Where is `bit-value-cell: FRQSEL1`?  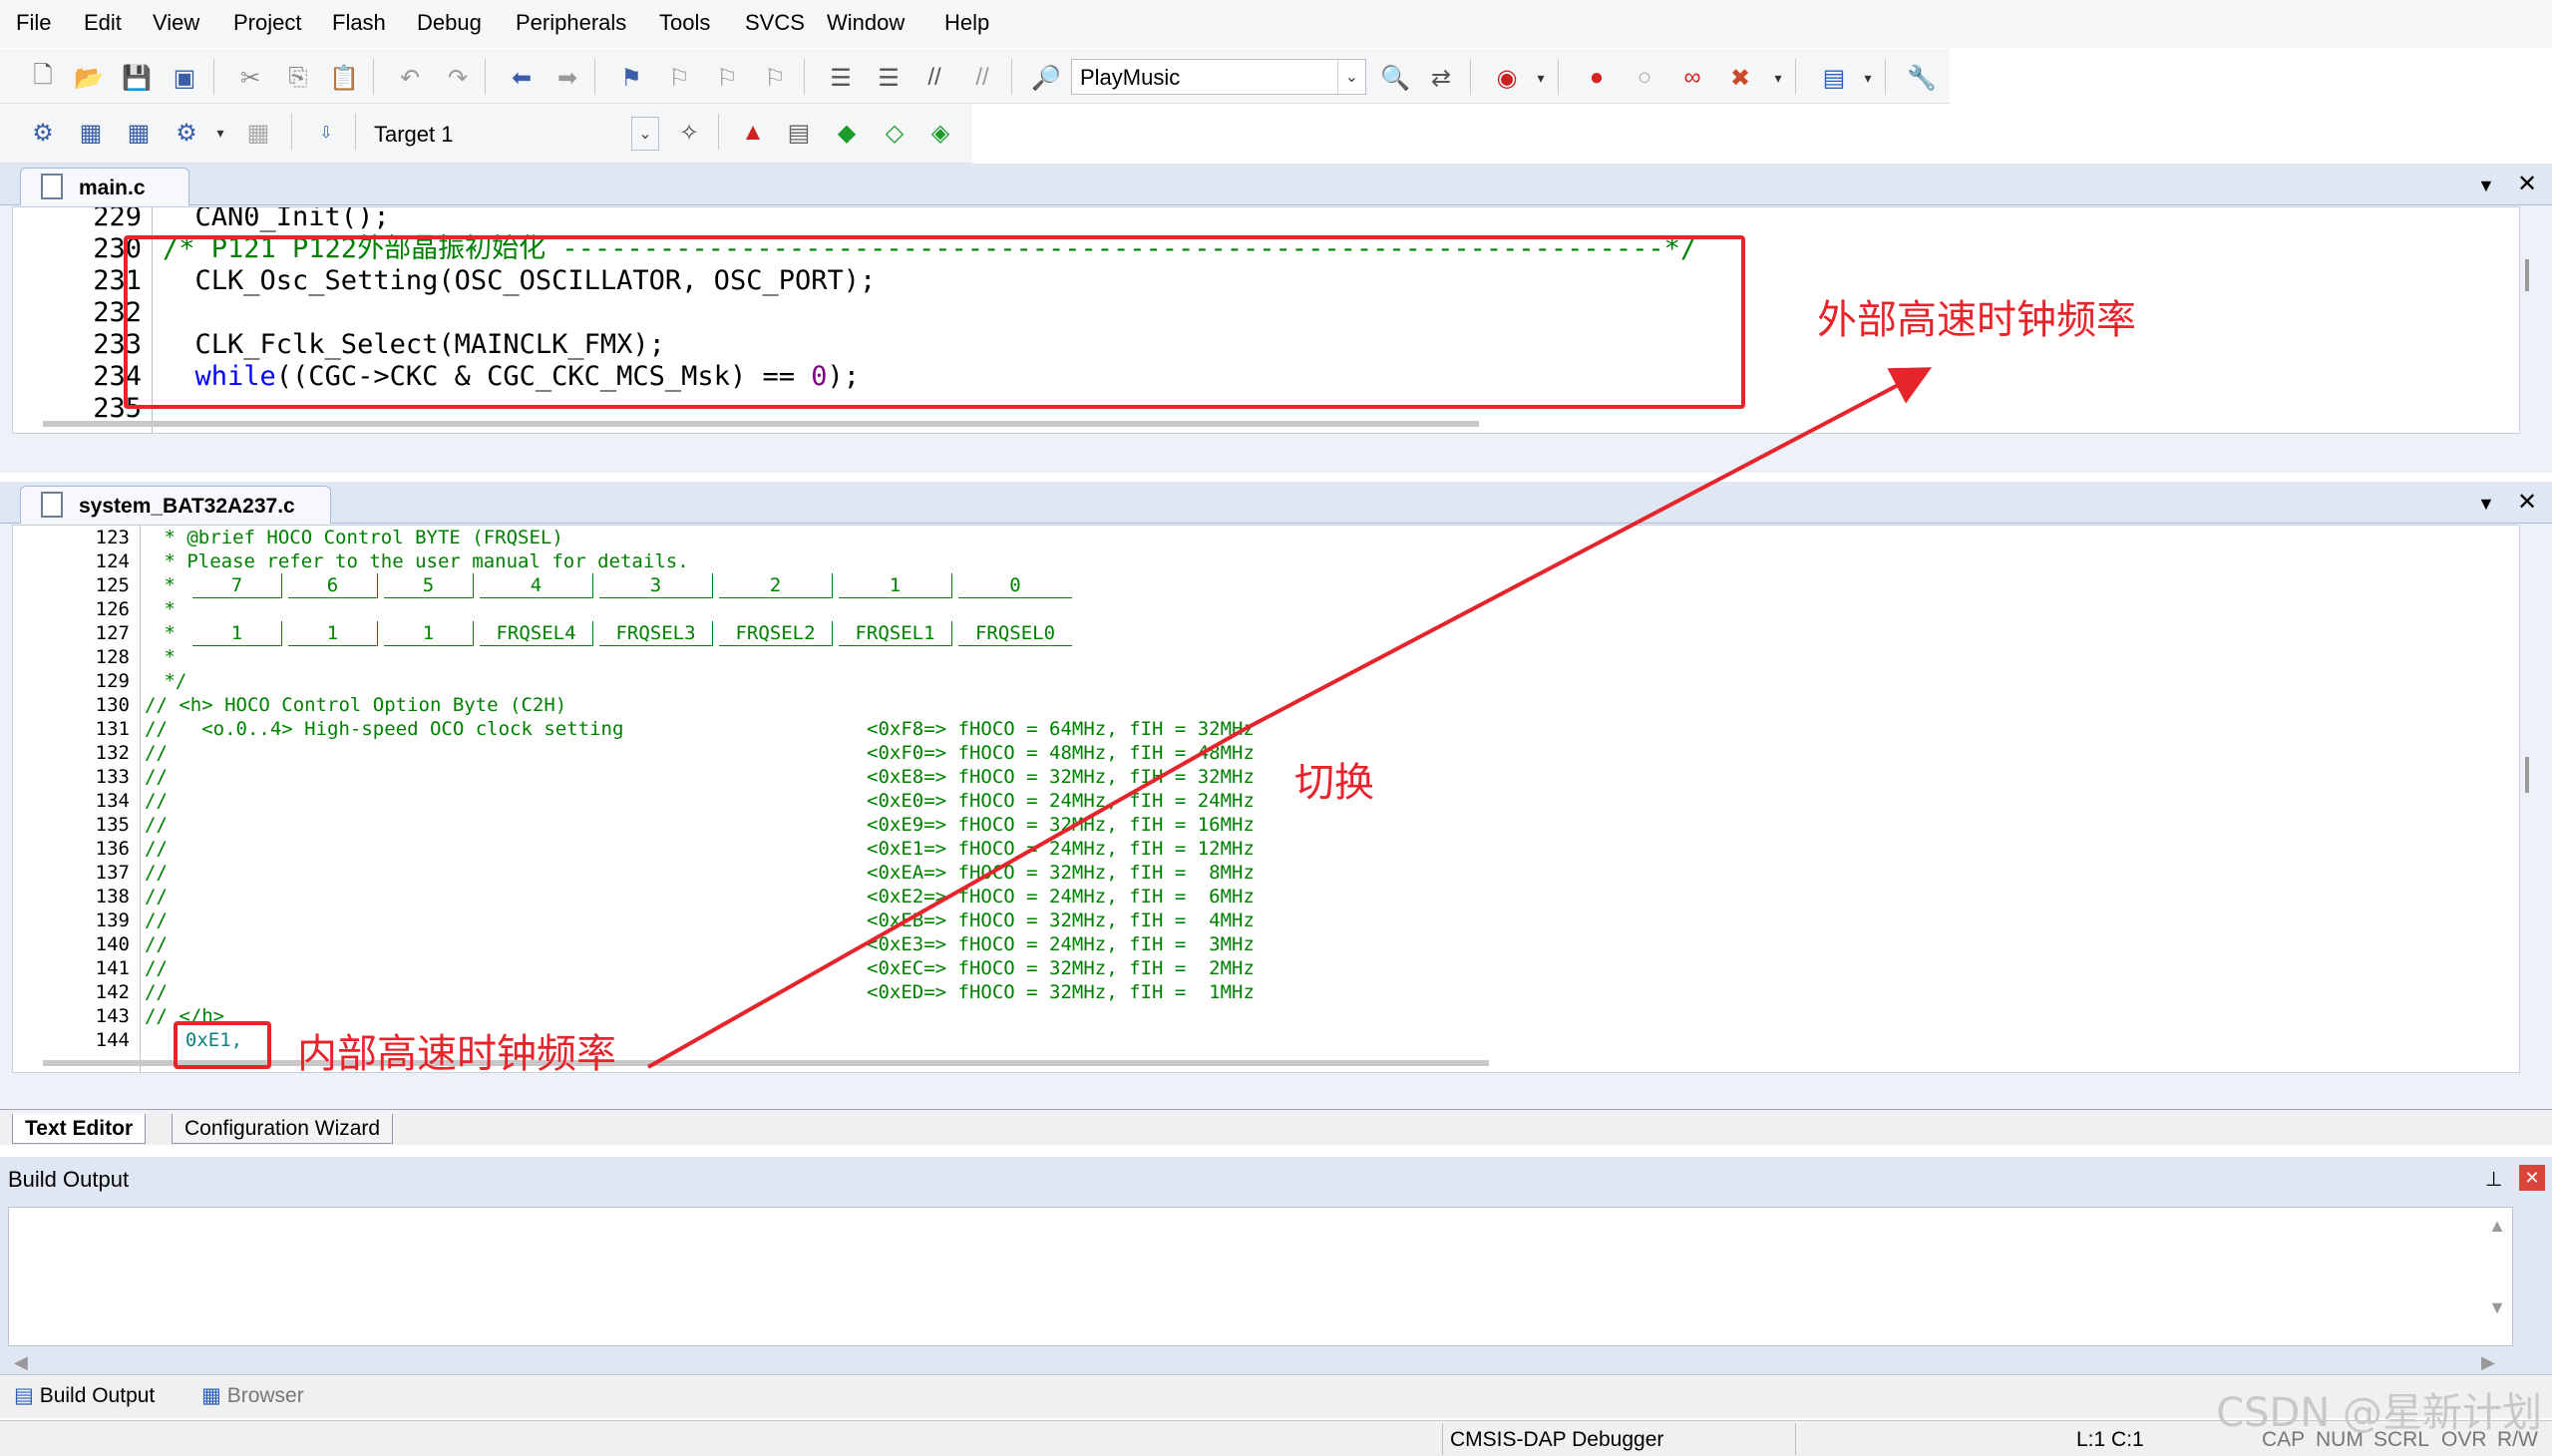
bit-value-cell: FRQSEL1 is located at coordinates (895, 633).